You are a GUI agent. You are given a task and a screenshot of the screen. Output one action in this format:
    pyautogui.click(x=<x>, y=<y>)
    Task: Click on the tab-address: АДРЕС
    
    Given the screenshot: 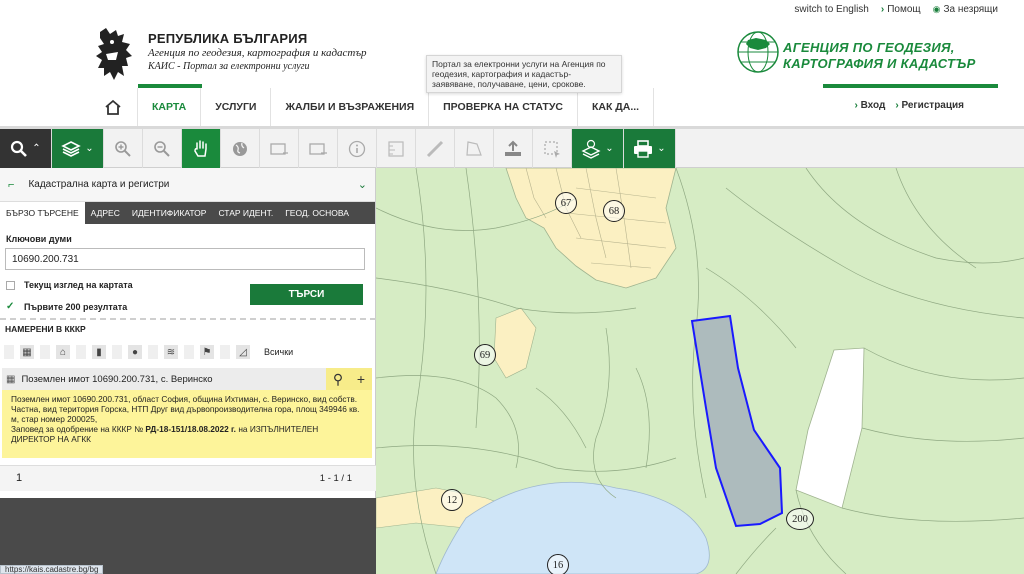 What is the action you would take?
    pyautogui.click(x=105, y=213)
    